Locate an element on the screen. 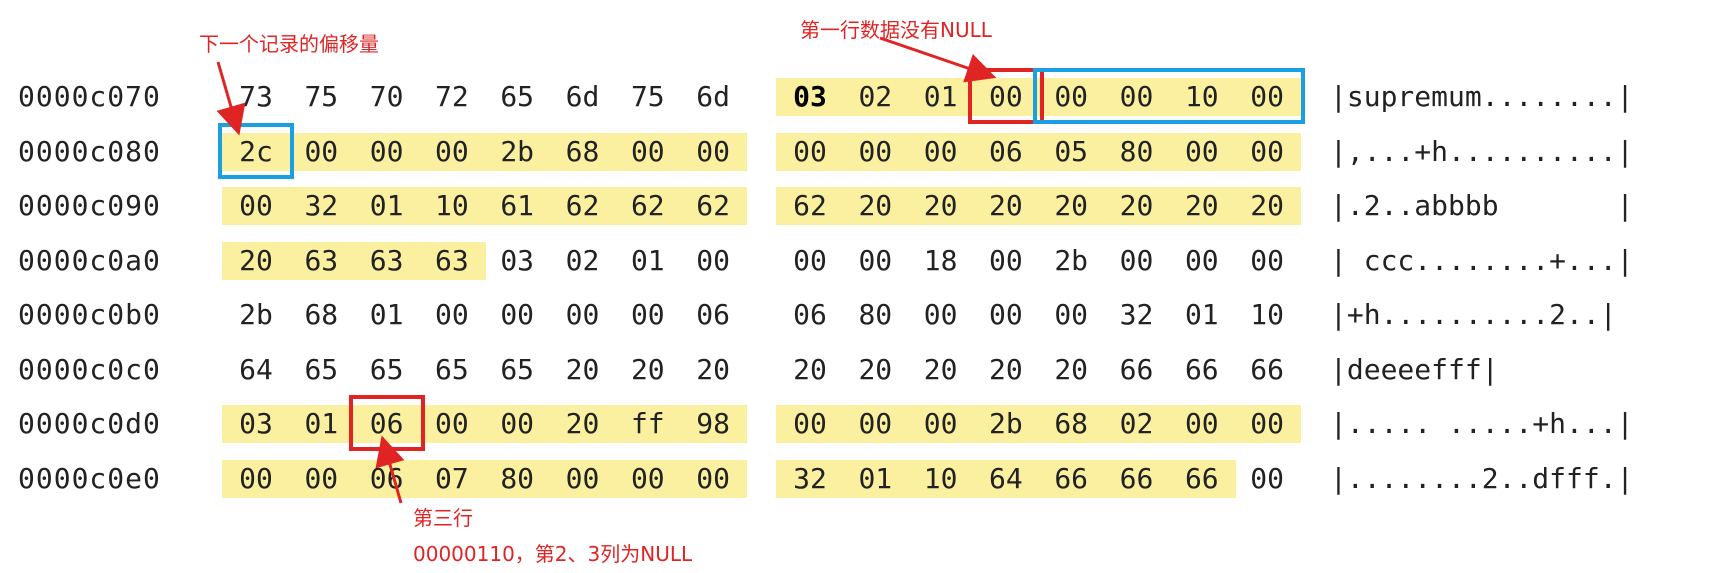  annotation-third-row: 第三行 is located at coordinates (443, 518).